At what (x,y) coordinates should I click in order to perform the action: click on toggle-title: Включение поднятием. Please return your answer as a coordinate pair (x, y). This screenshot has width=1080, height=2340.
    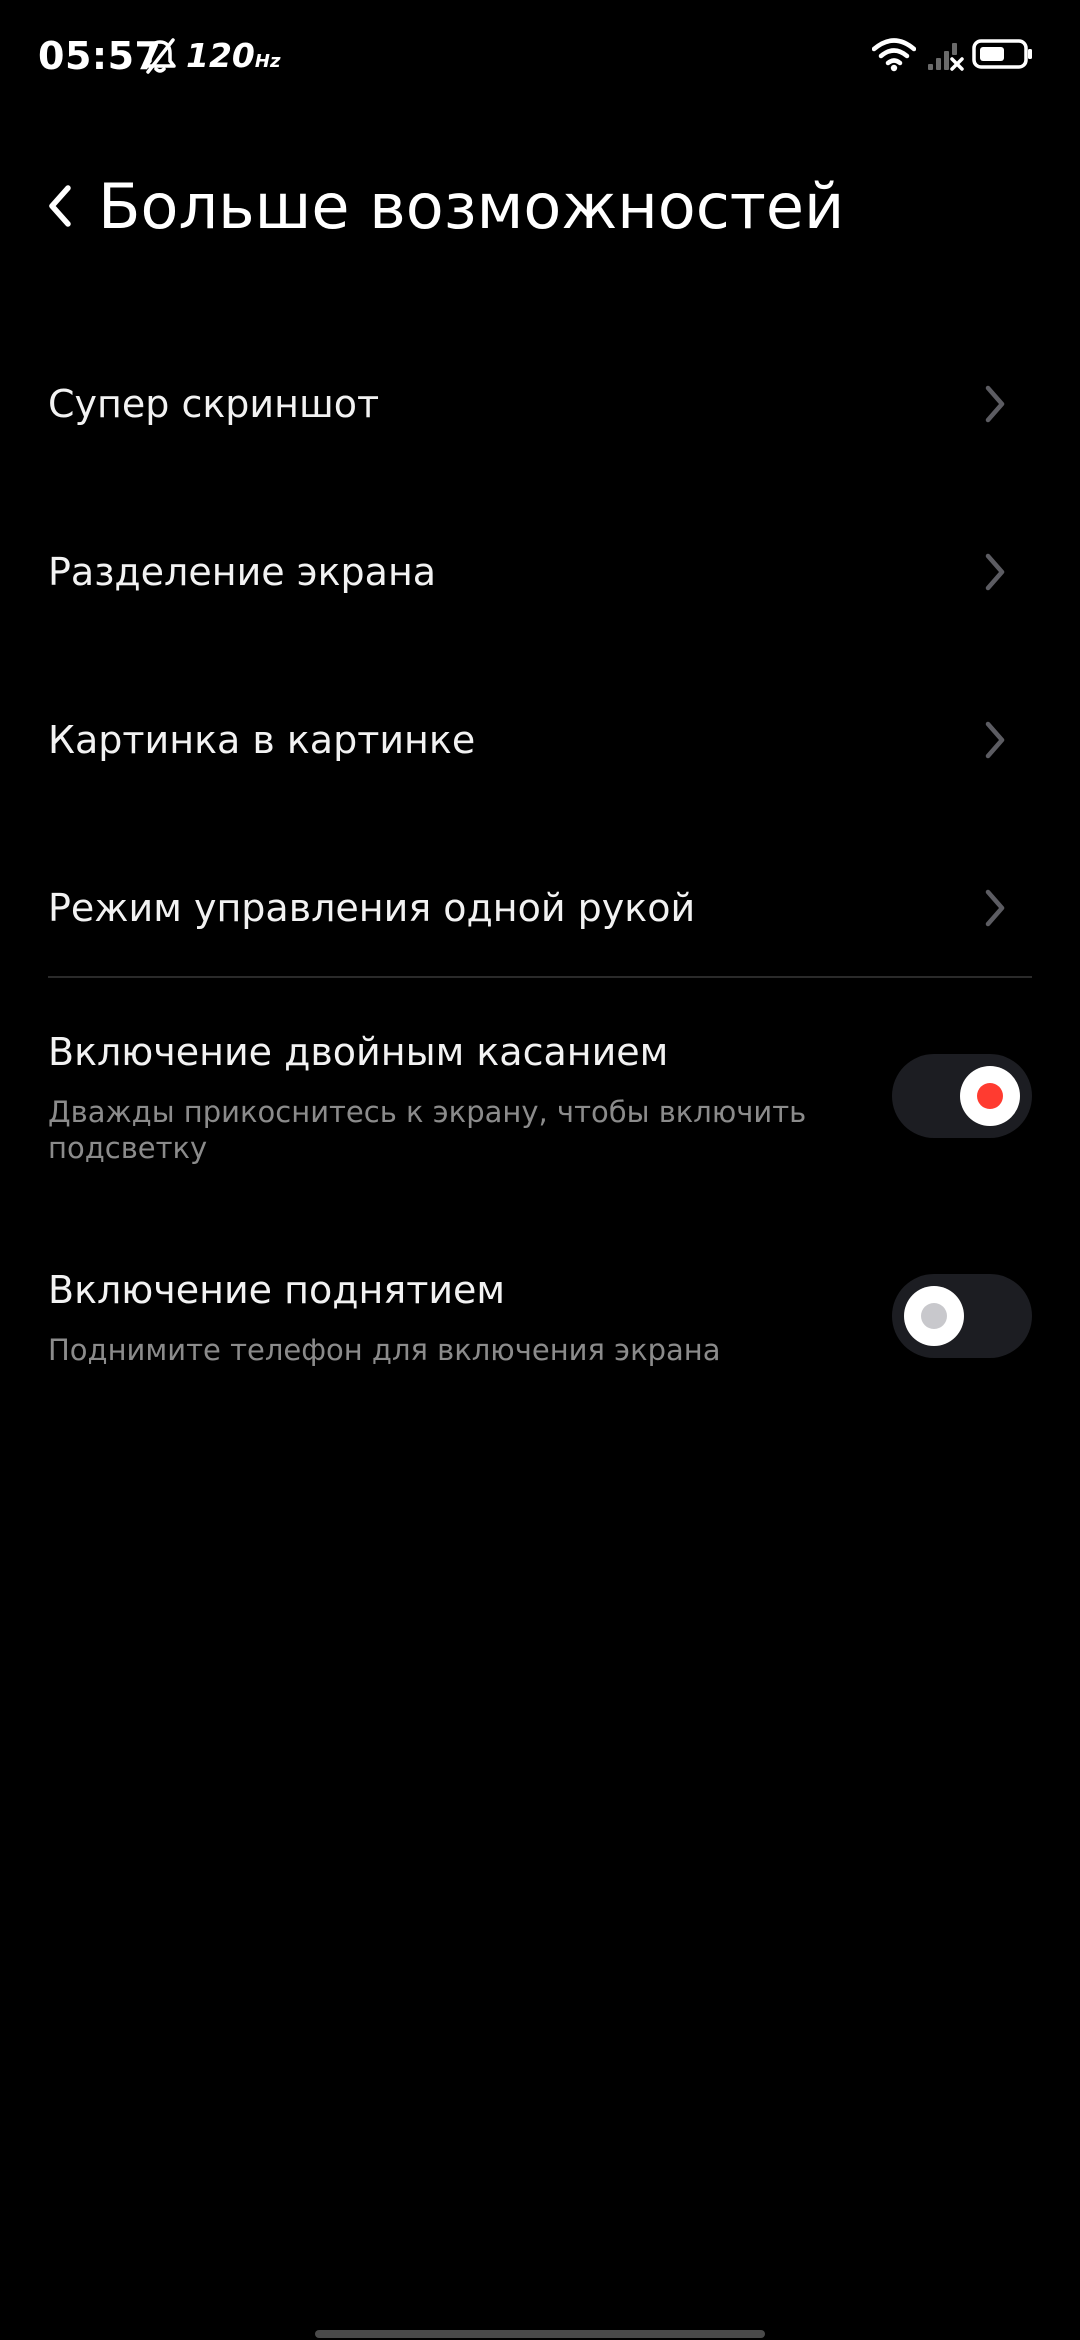
    Looking at the image, I should click on (277, 1290).